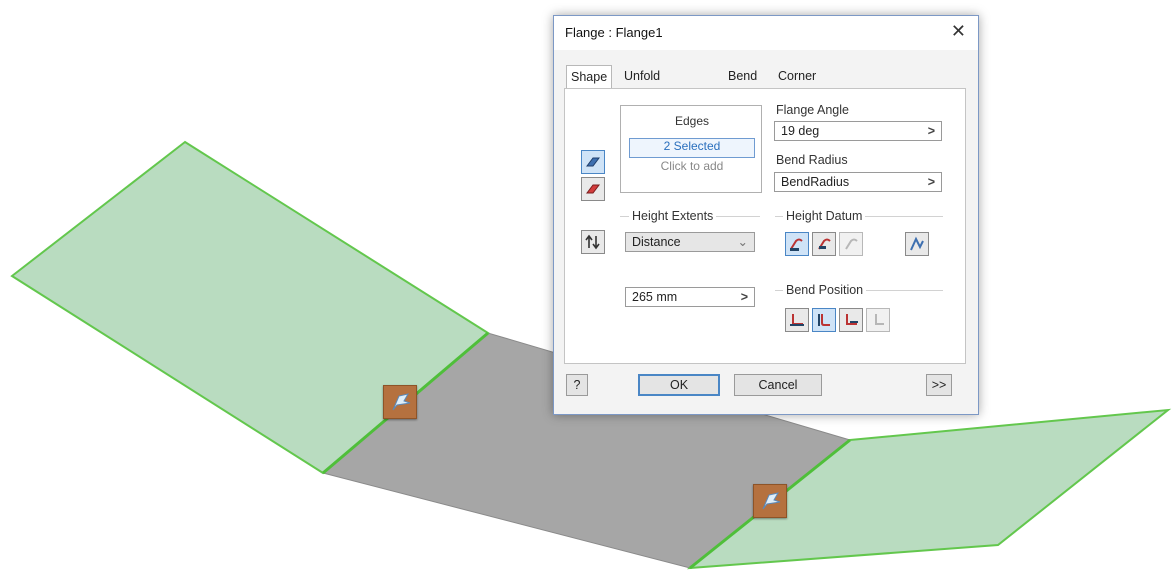 The height and width of the screenshot is (572, 1175). What do you see at coordinates (931, 182) in the screenshot?
I see `bend-radius-arrow-icon: >` at bounding box center [931, 182].